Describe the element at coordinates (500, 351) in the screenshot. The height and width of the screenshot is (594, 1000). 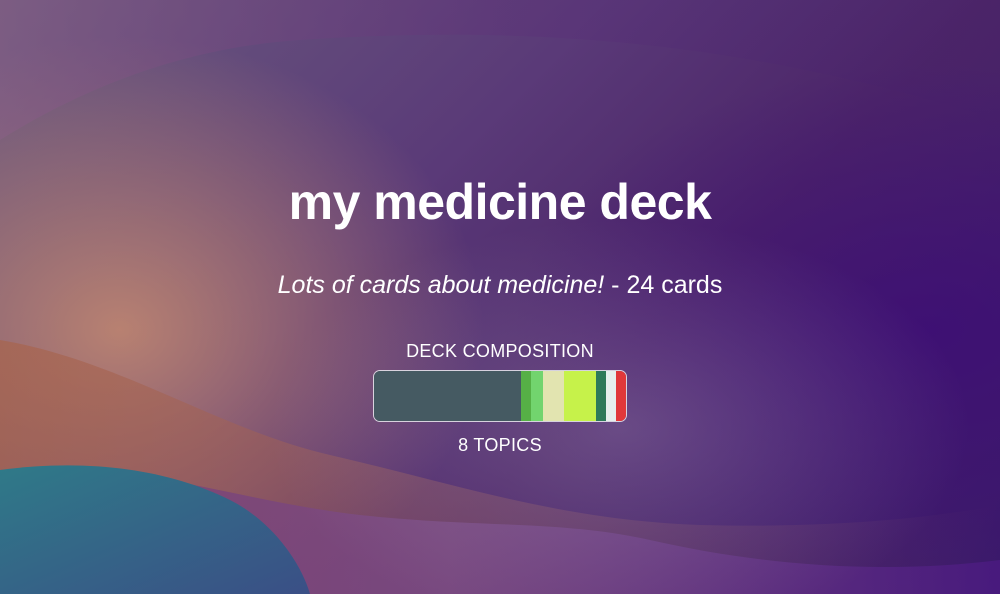
I see `deck-composition-label: DECK COMPOSITION` at that location.